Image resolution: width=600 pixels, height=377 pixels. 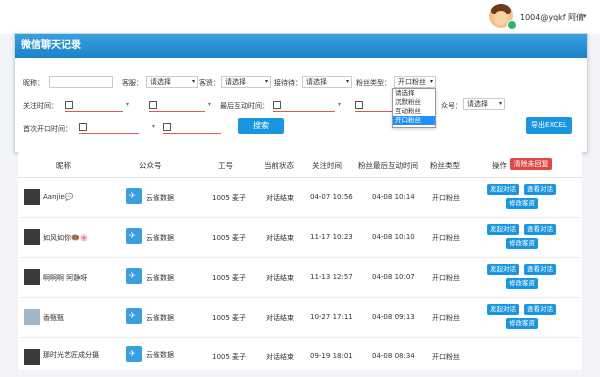 What do you see at coordinates (414, 120) in the screenshot?
I see `dropdown-option-selected: 开口粉丝` at bounding box center [414, 120].